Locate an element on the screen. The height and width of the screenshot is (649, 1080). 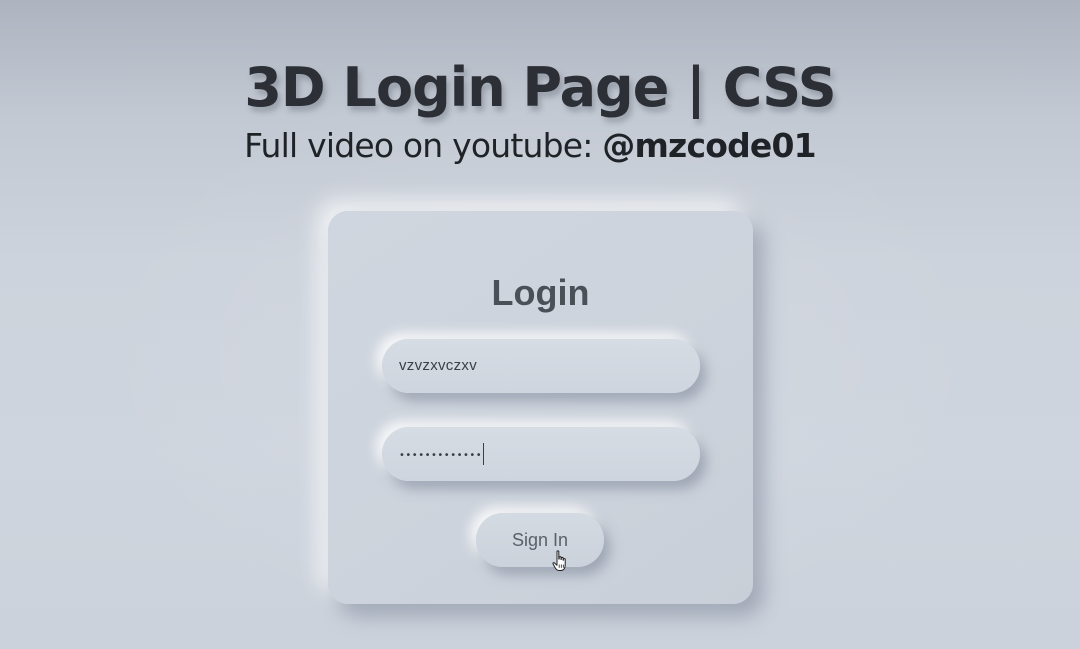
password-field: ••••••••••••• is located at coordinates (541, 454).